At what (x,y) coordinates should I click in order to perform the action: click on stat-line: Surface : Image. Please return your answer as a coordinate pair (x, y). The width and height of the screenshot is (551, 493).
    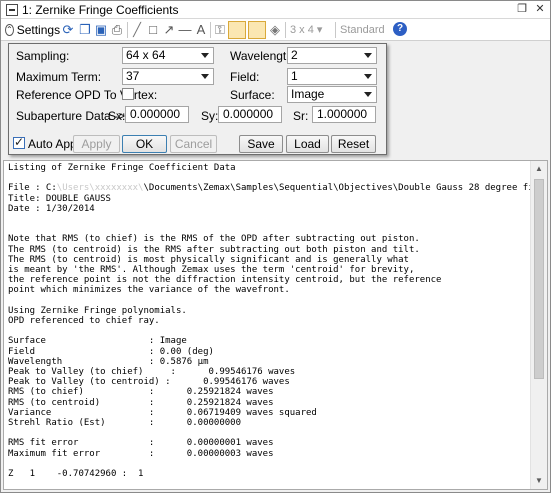
    Looking at the image, I should click on (97, 341).